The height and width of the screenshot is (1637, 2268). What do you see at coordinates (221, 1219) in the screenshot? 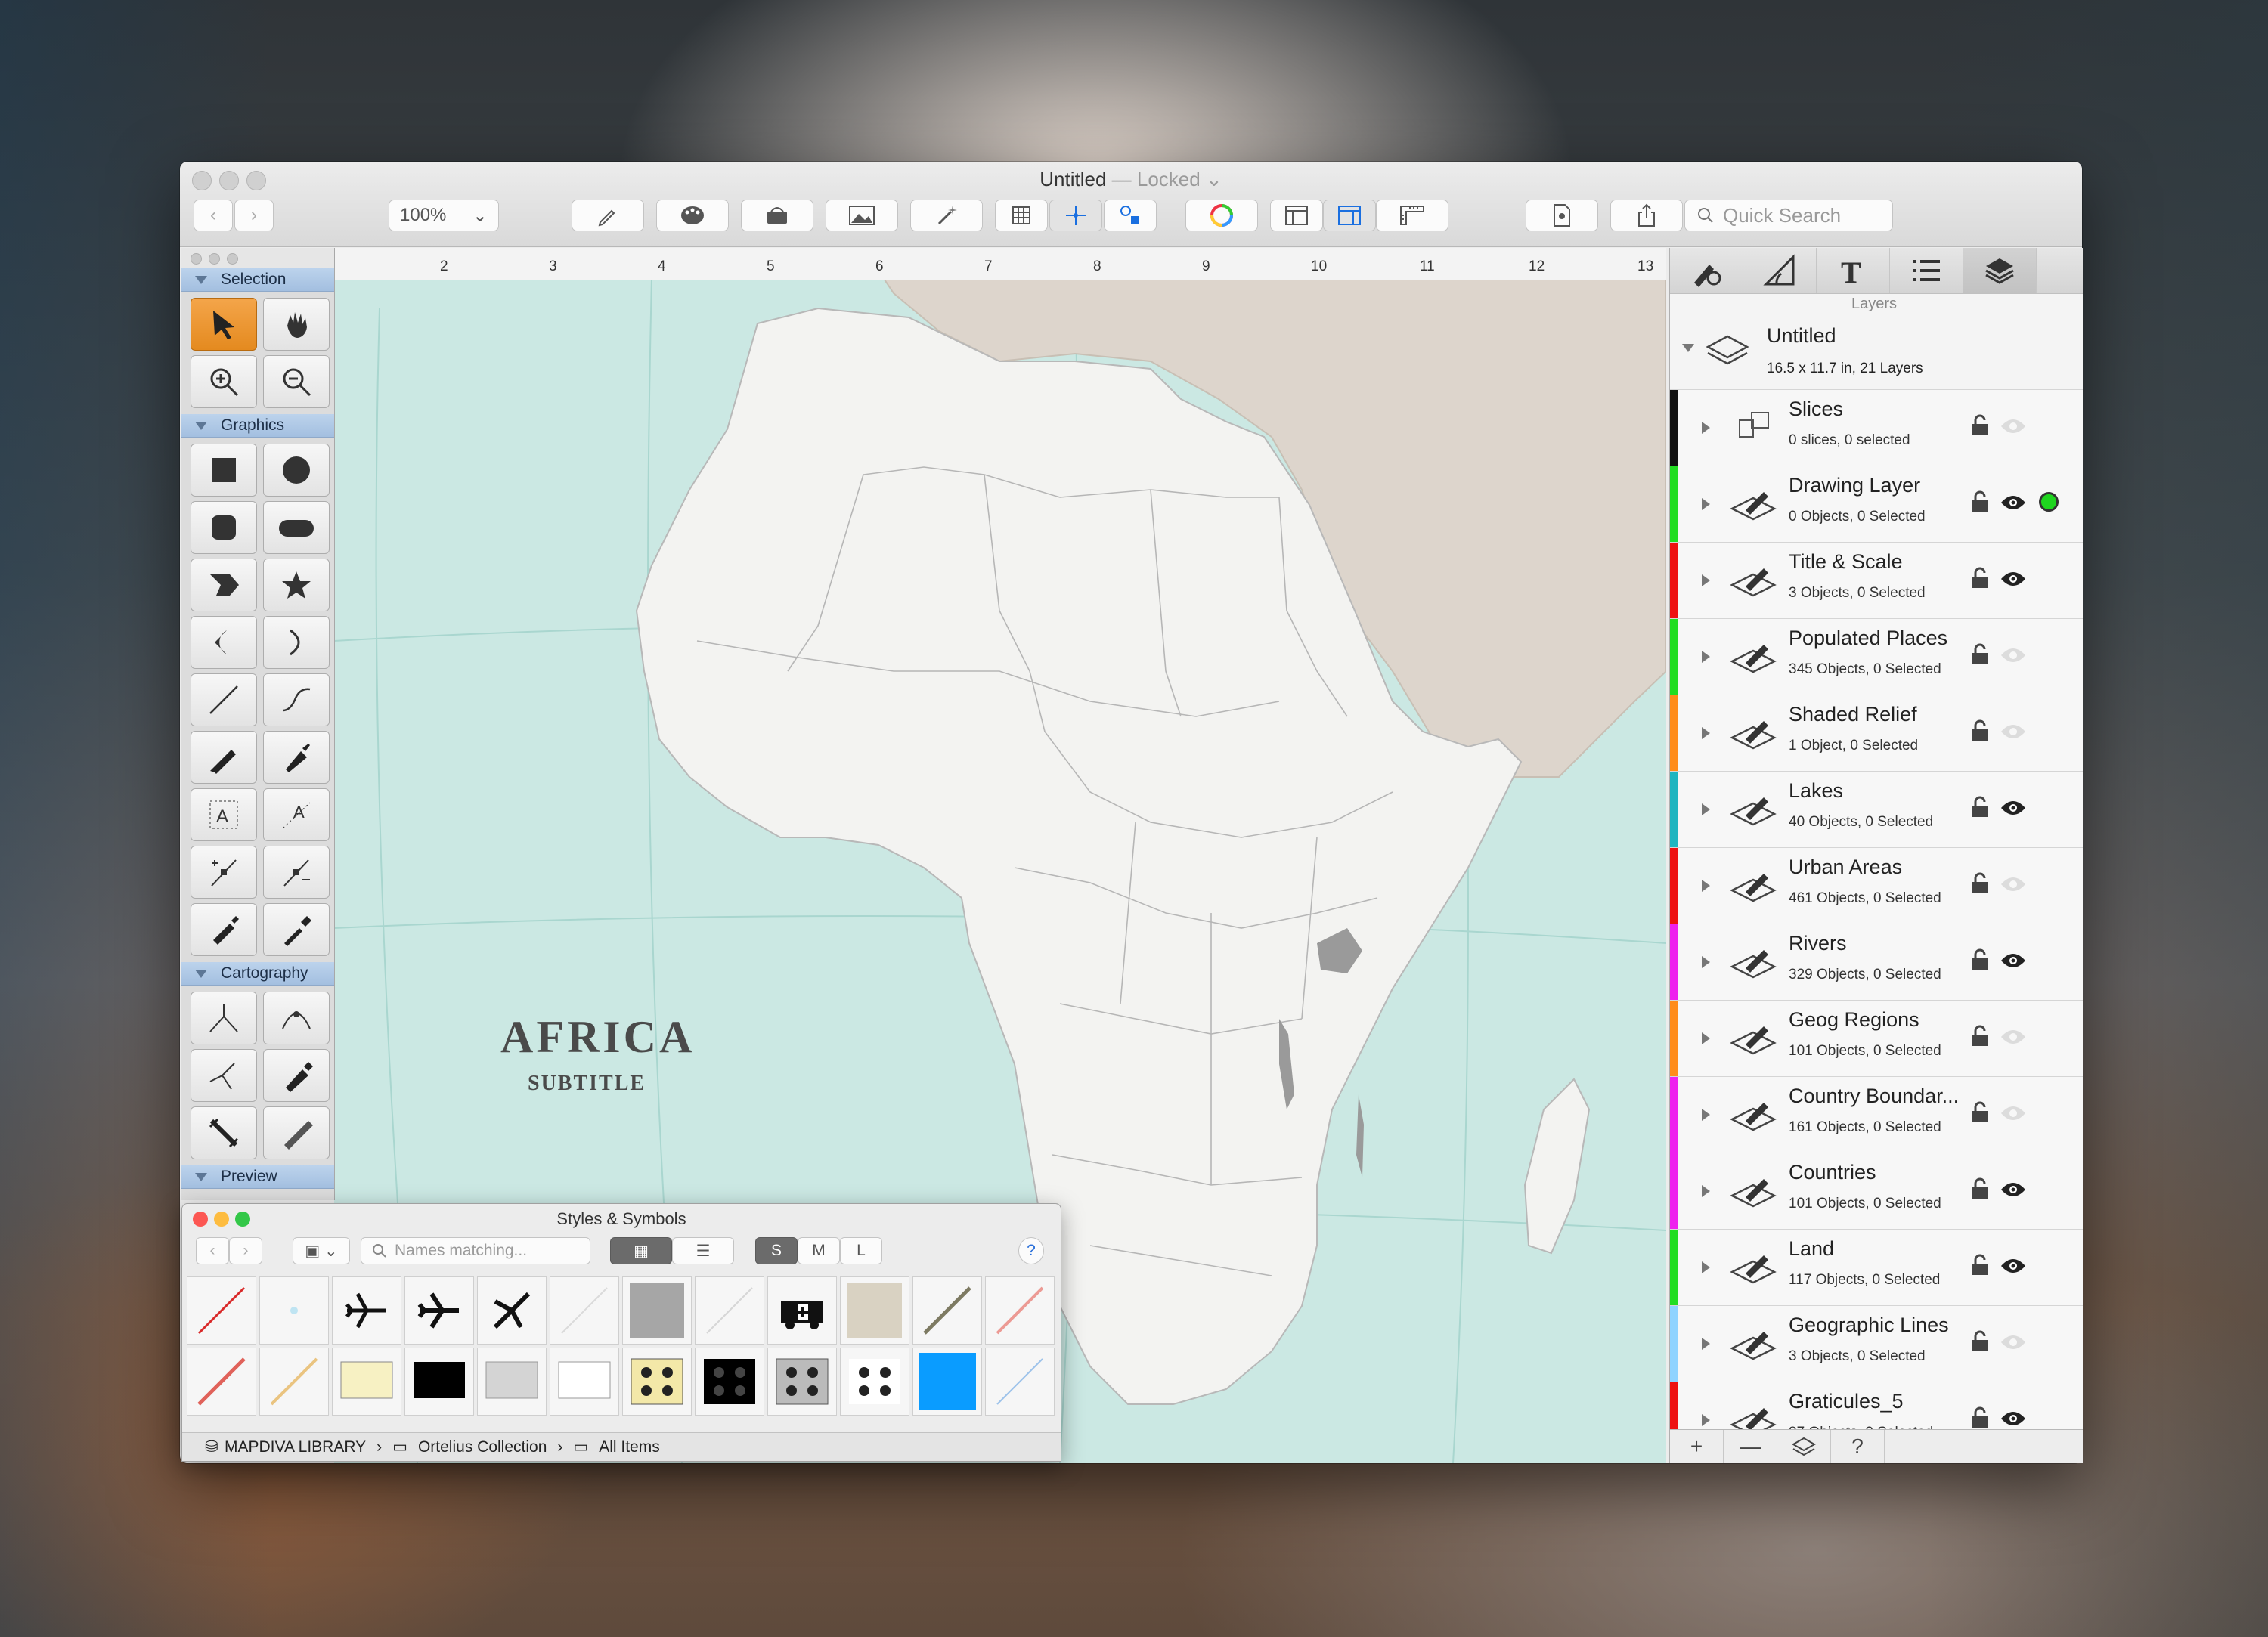
I see `styles-minimize-button` at bounding box center [221, 1219].